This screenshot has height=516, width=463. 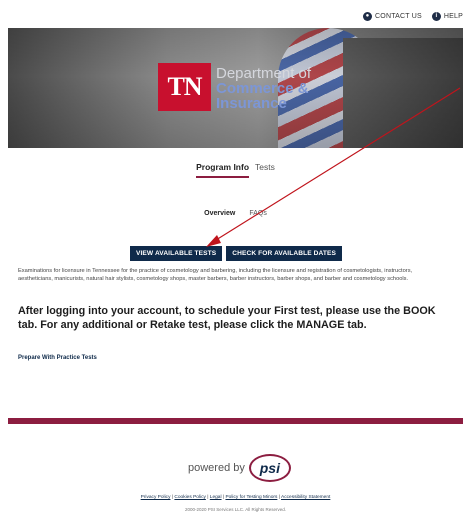 What do you see at coordinates (216, 497) in the screenshot?
I see `legal-link: Legal` at bounding box center [216, 497].